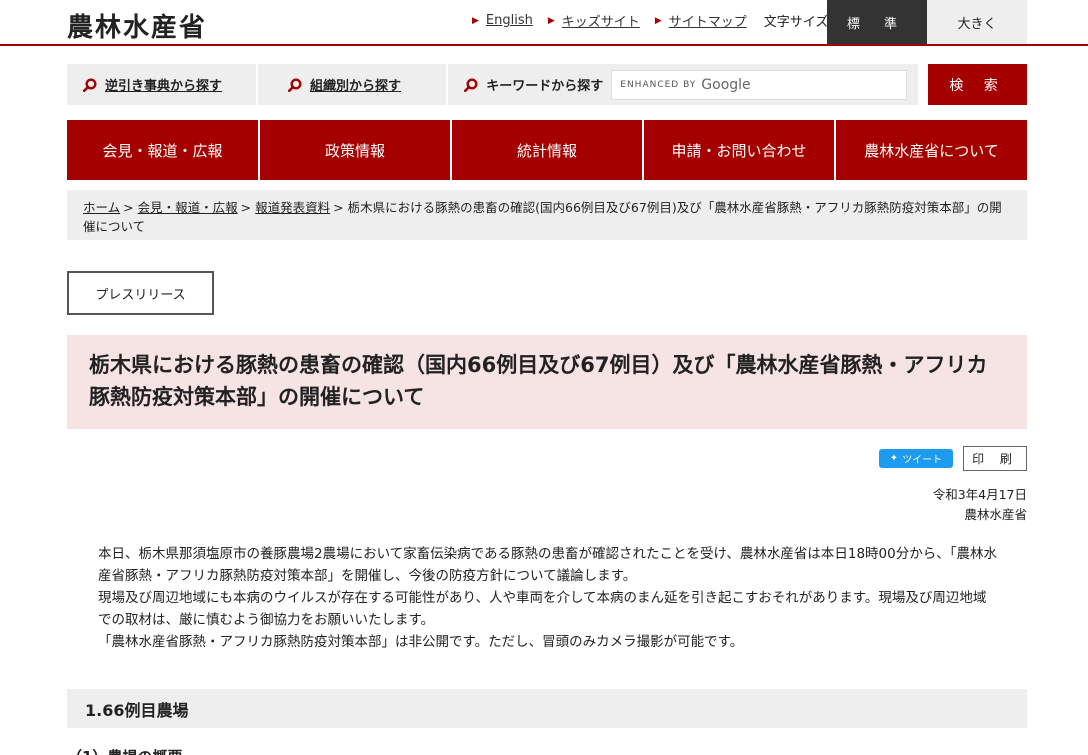 This screenshot has width=1088, height=755. What do you see at coordinates (977, 84) in the screenshot?
I see `search-button: 検 索` at bounding box center [977, 84].